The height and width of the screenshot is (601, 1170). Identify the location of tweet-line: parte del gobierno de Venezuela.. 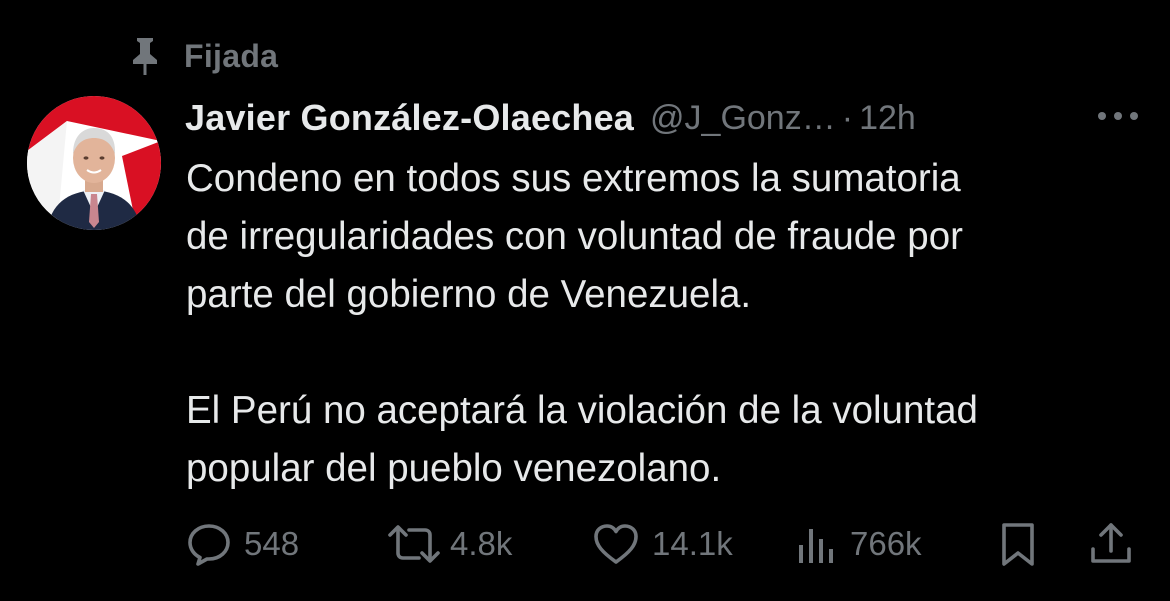
(469, 294).